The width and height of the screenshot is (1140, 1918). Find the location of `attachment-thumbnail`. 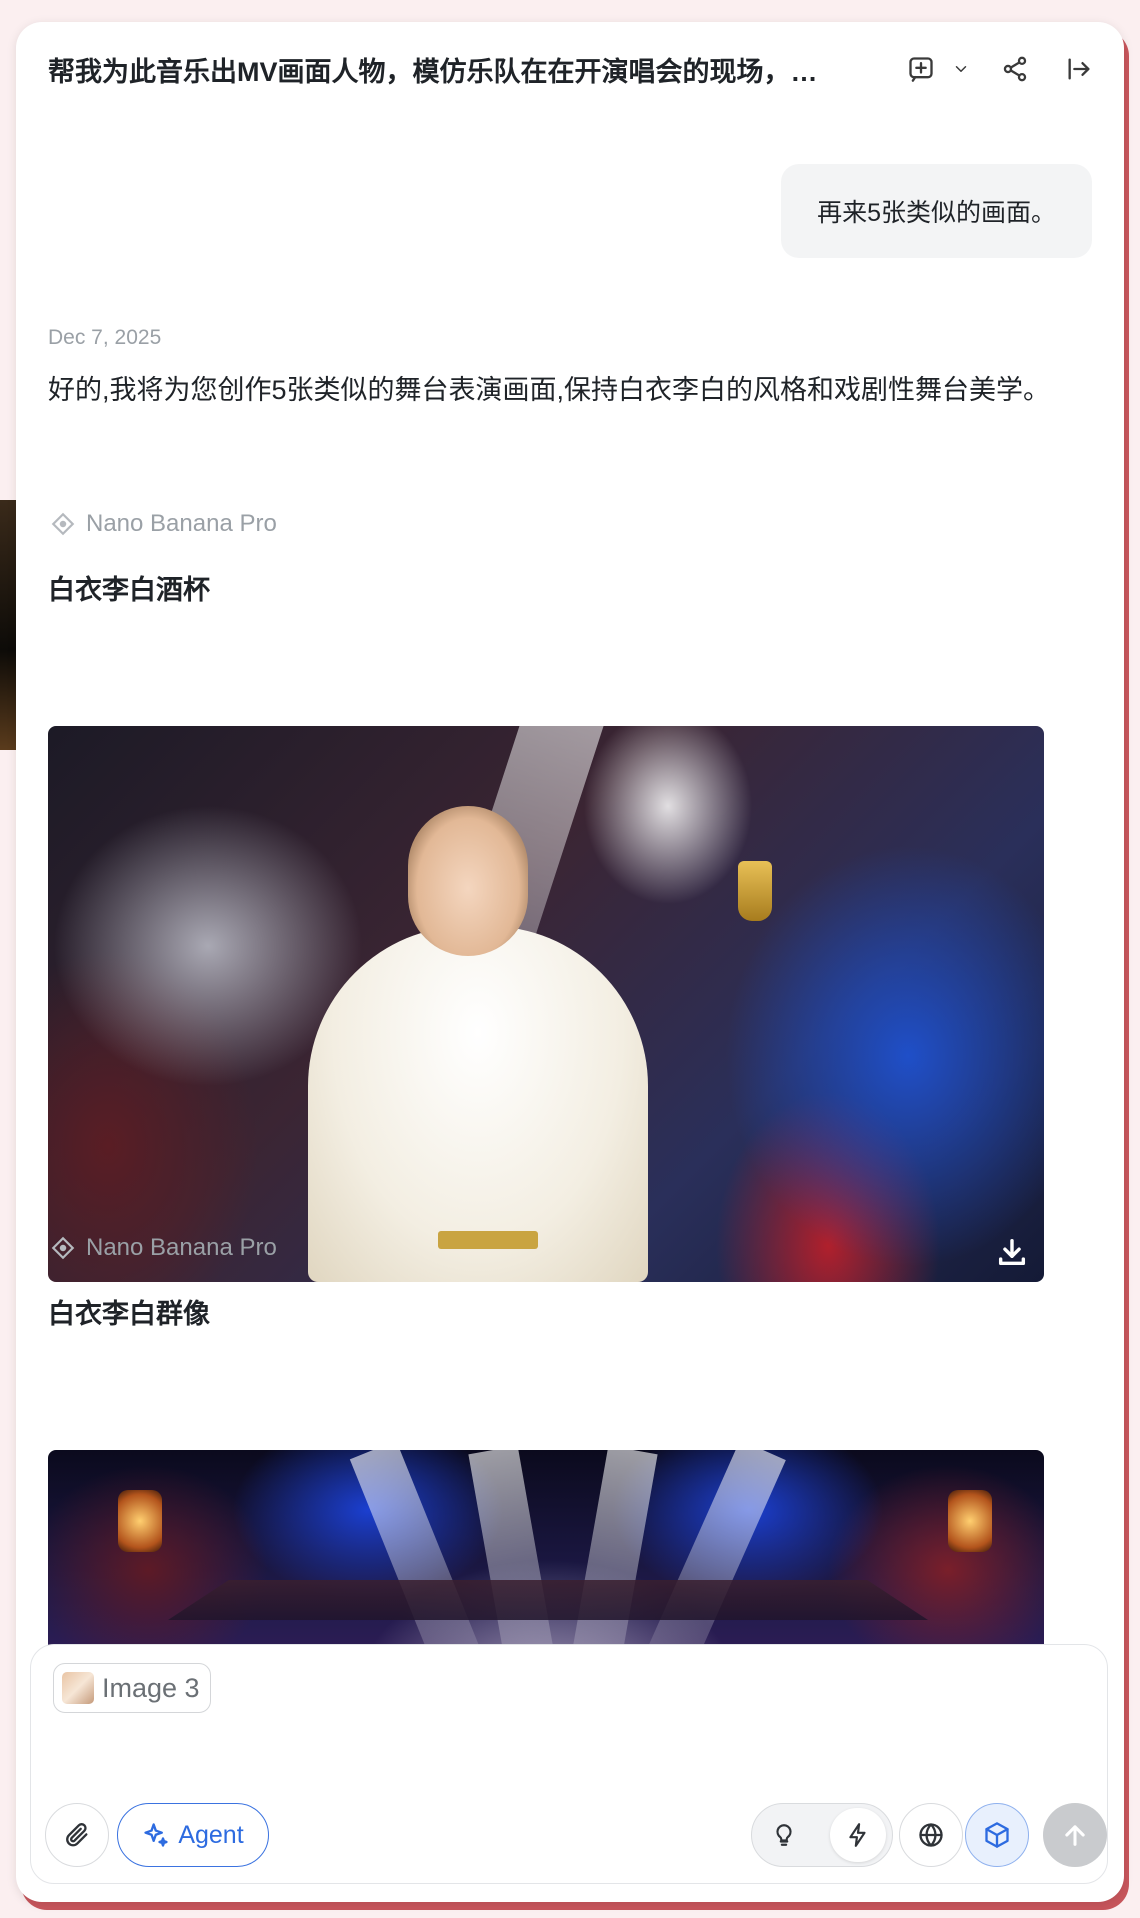

attachment-thumbnail is located at coordinates (78, 1688).